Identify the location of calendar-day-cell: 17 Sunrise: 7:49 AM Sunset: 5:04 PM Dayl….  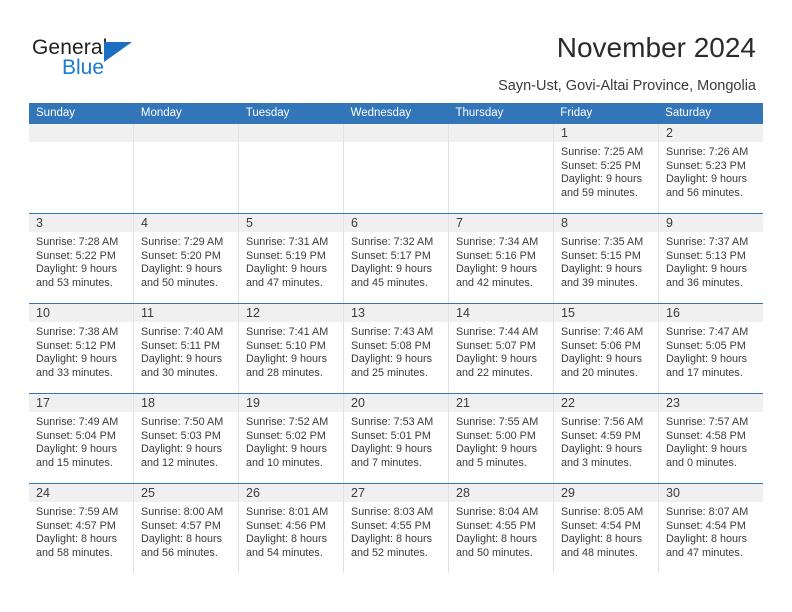
(81, 438).